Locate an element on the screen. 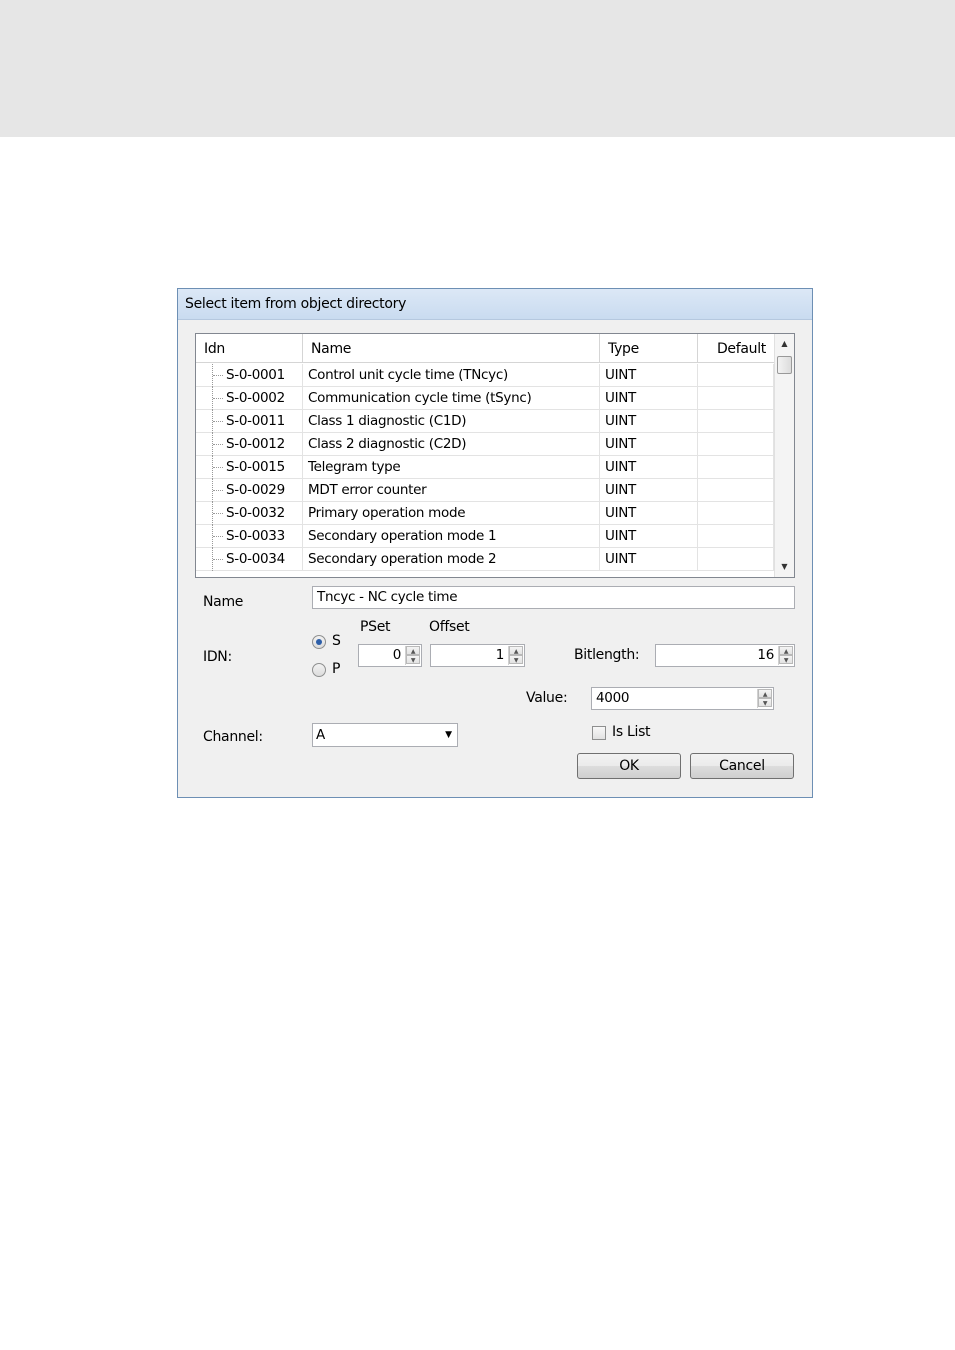 This screenshot has height=1350, width=955. value-stepper: 4000 ▲ ▼ is located at coordinates (682, 698).